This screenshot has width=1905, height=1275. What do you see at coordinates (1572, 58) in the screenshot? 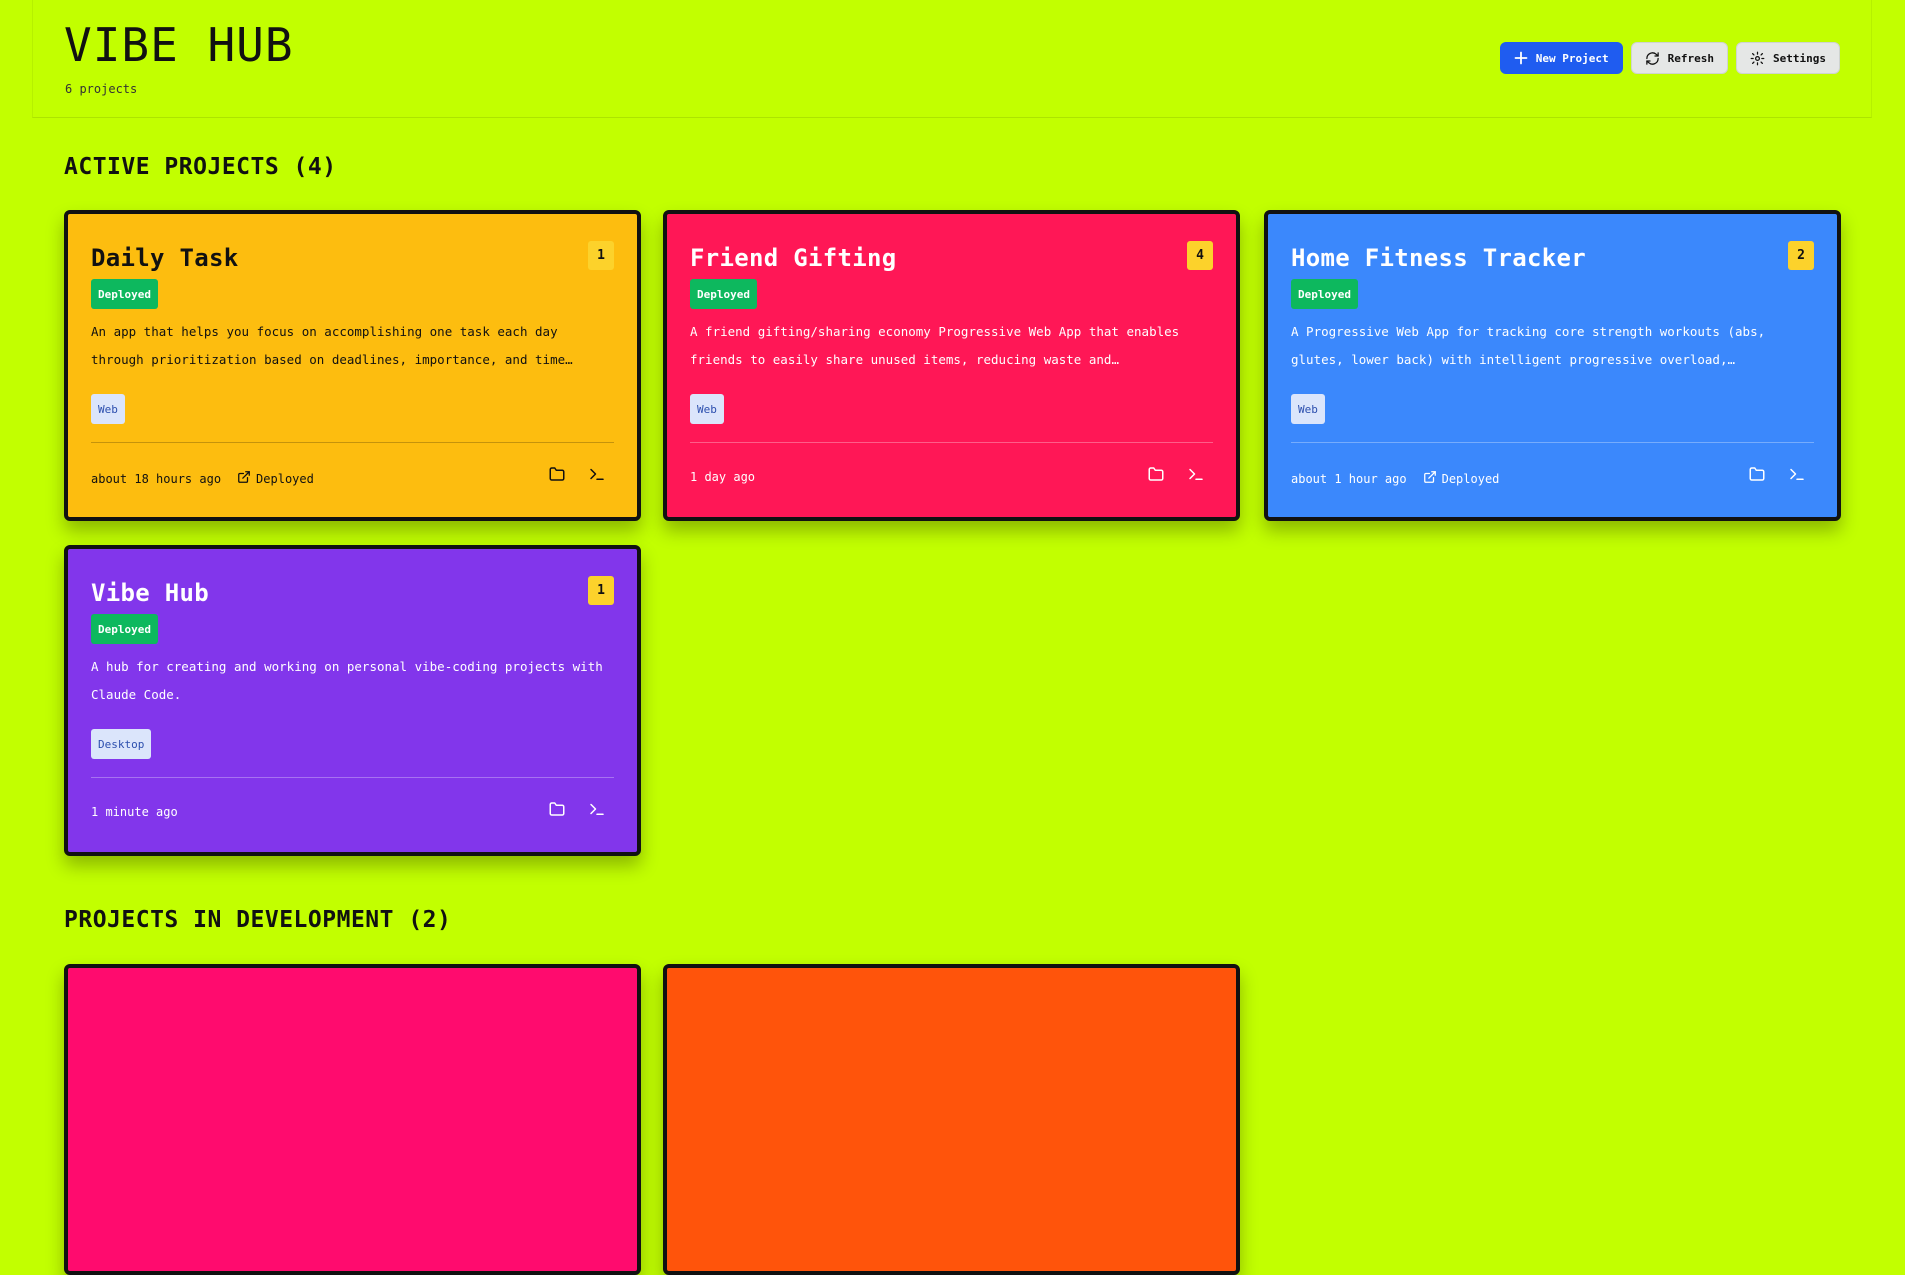
I see `new-project-label: New Project` at bounding box center [1572, 58].